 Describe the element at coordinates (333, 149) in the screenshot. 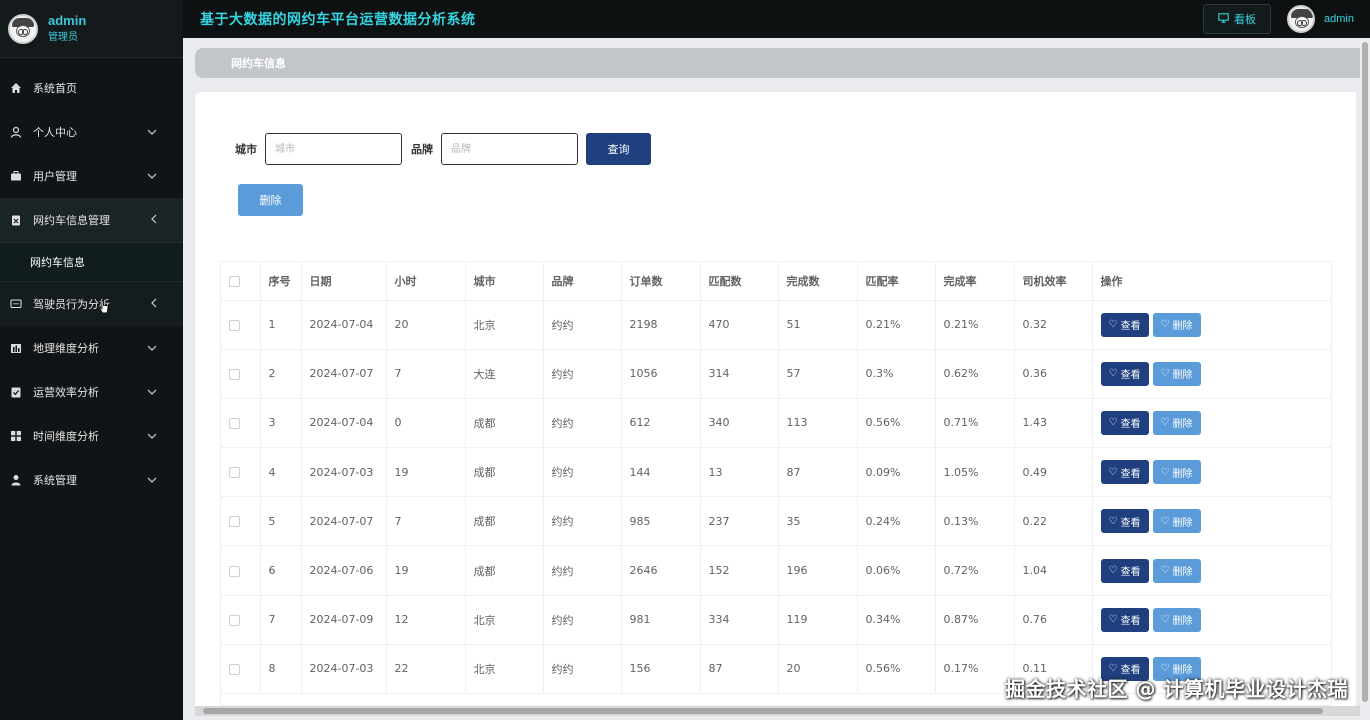

I see `city-input` at that location.